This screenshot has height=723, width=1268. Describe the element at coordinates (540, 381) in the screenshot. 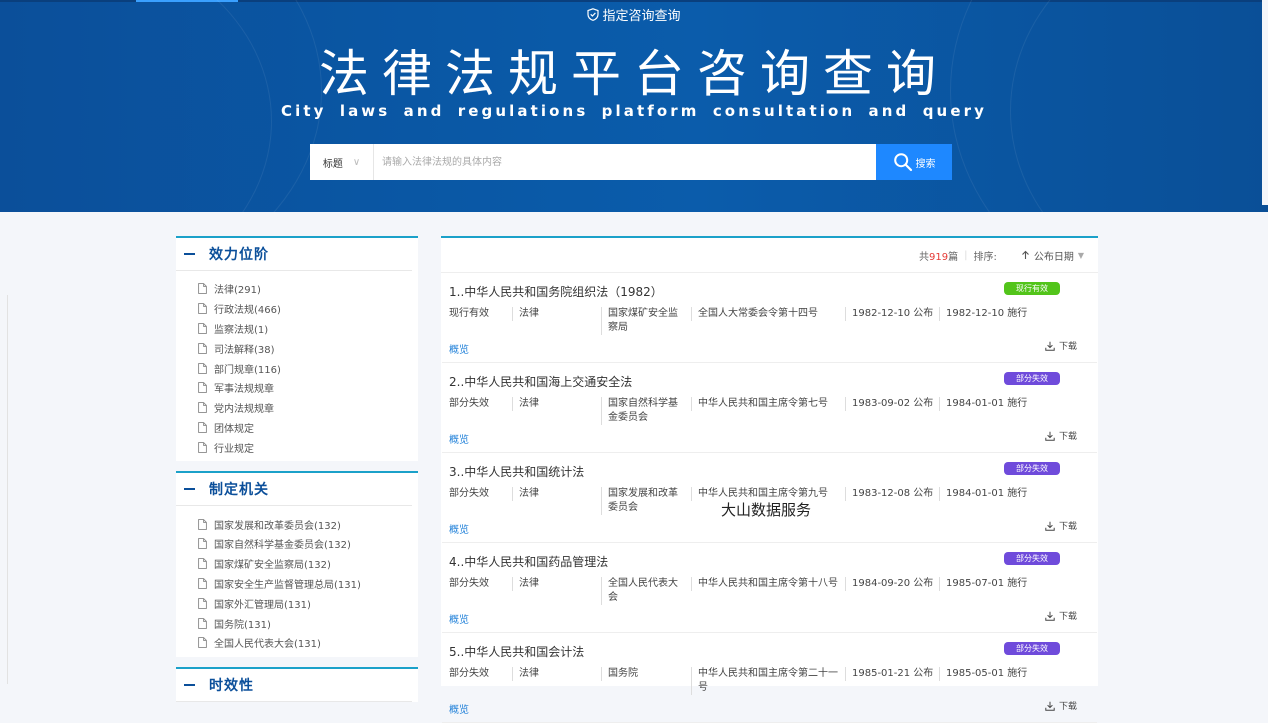

I see `result-title: 2..中华人民共和国海上交通安全法` at that location.